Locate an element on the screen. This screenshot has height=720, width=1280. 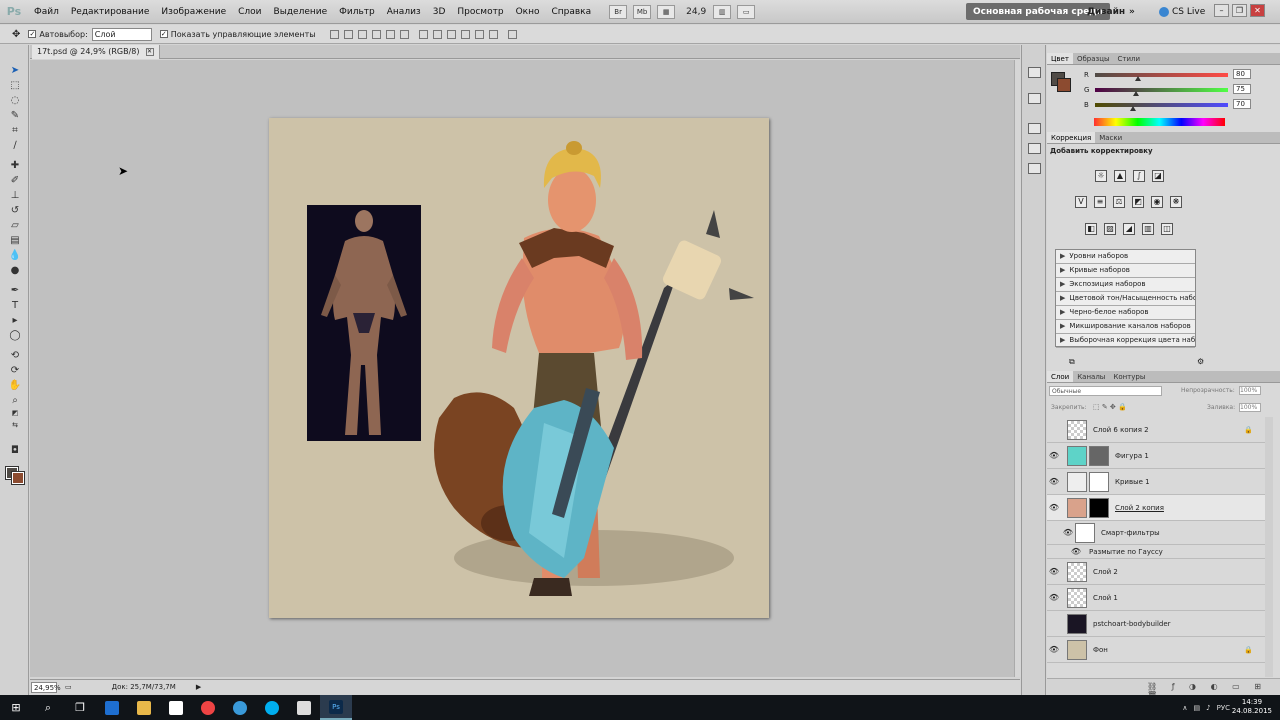
tab-swatches: Образцы is located at coordinates (1093, 58).